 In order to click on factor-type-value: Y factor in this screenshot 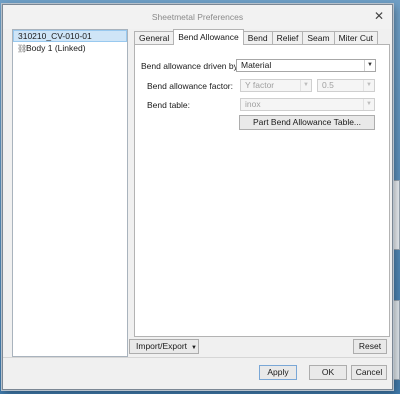, I will do `click(260, 85)`.